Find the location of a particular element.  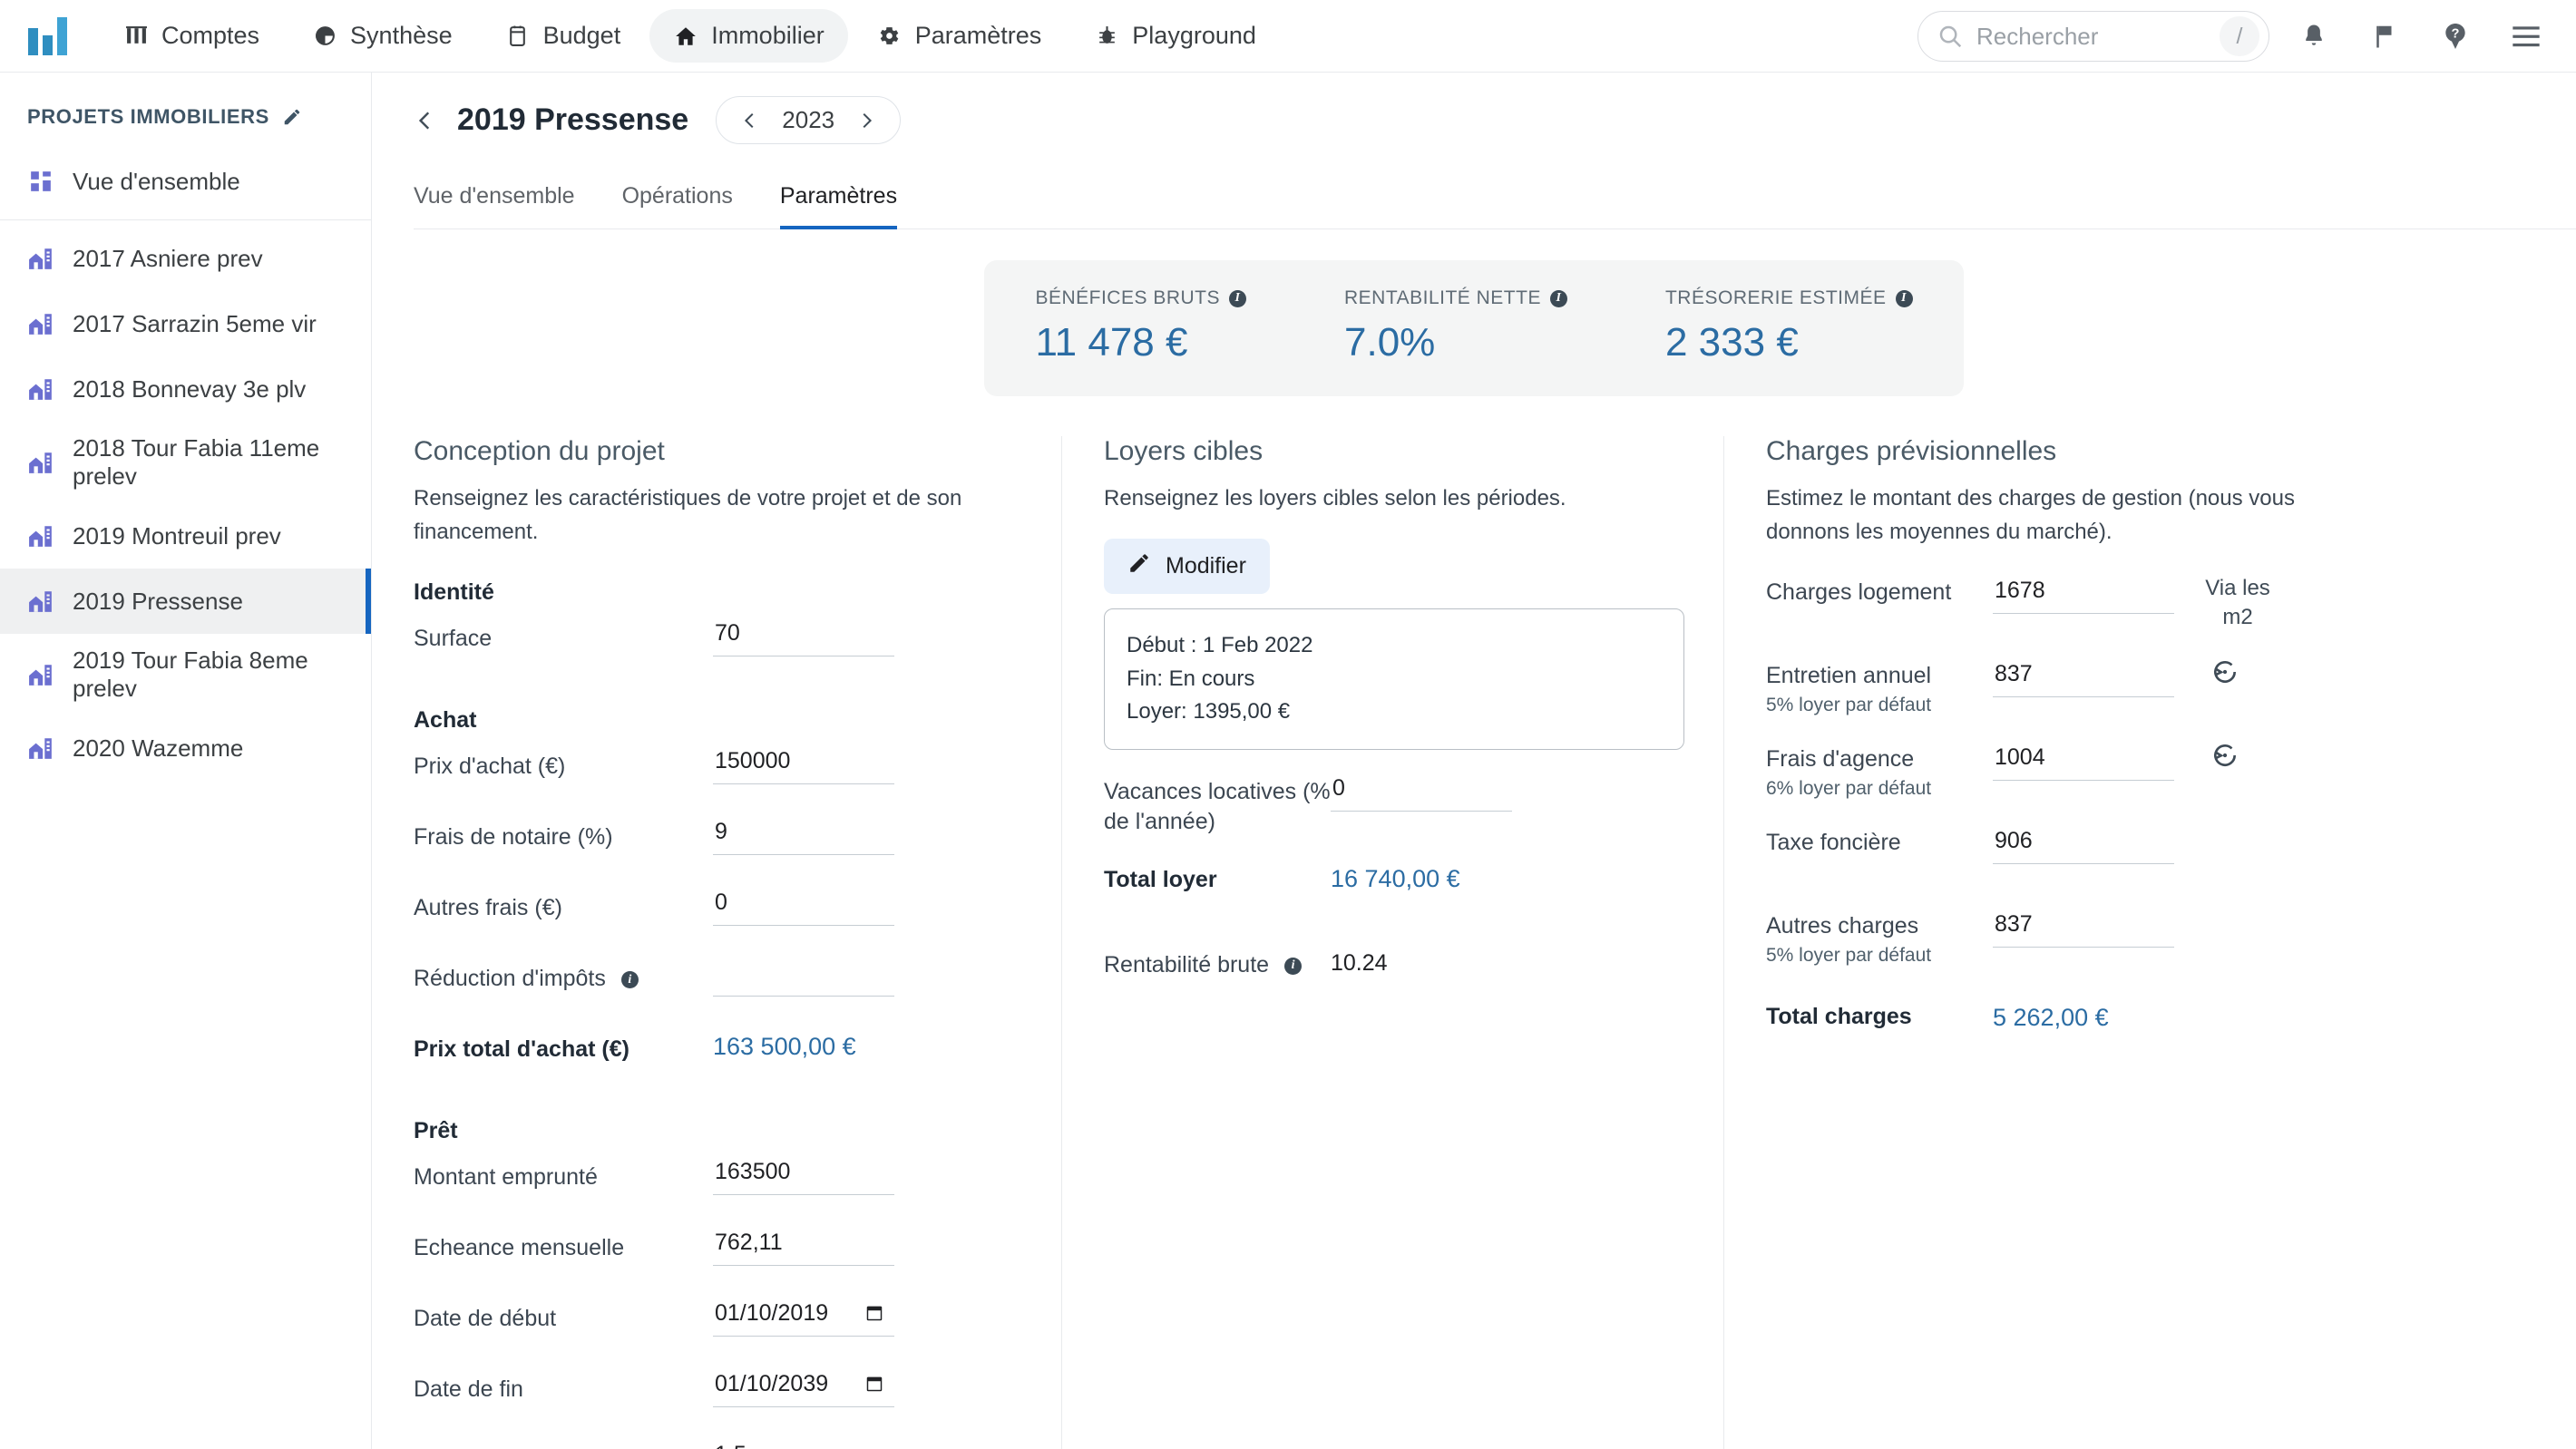

field-autres-frais: Autres frais (€) is located at coordinates (710, 916).